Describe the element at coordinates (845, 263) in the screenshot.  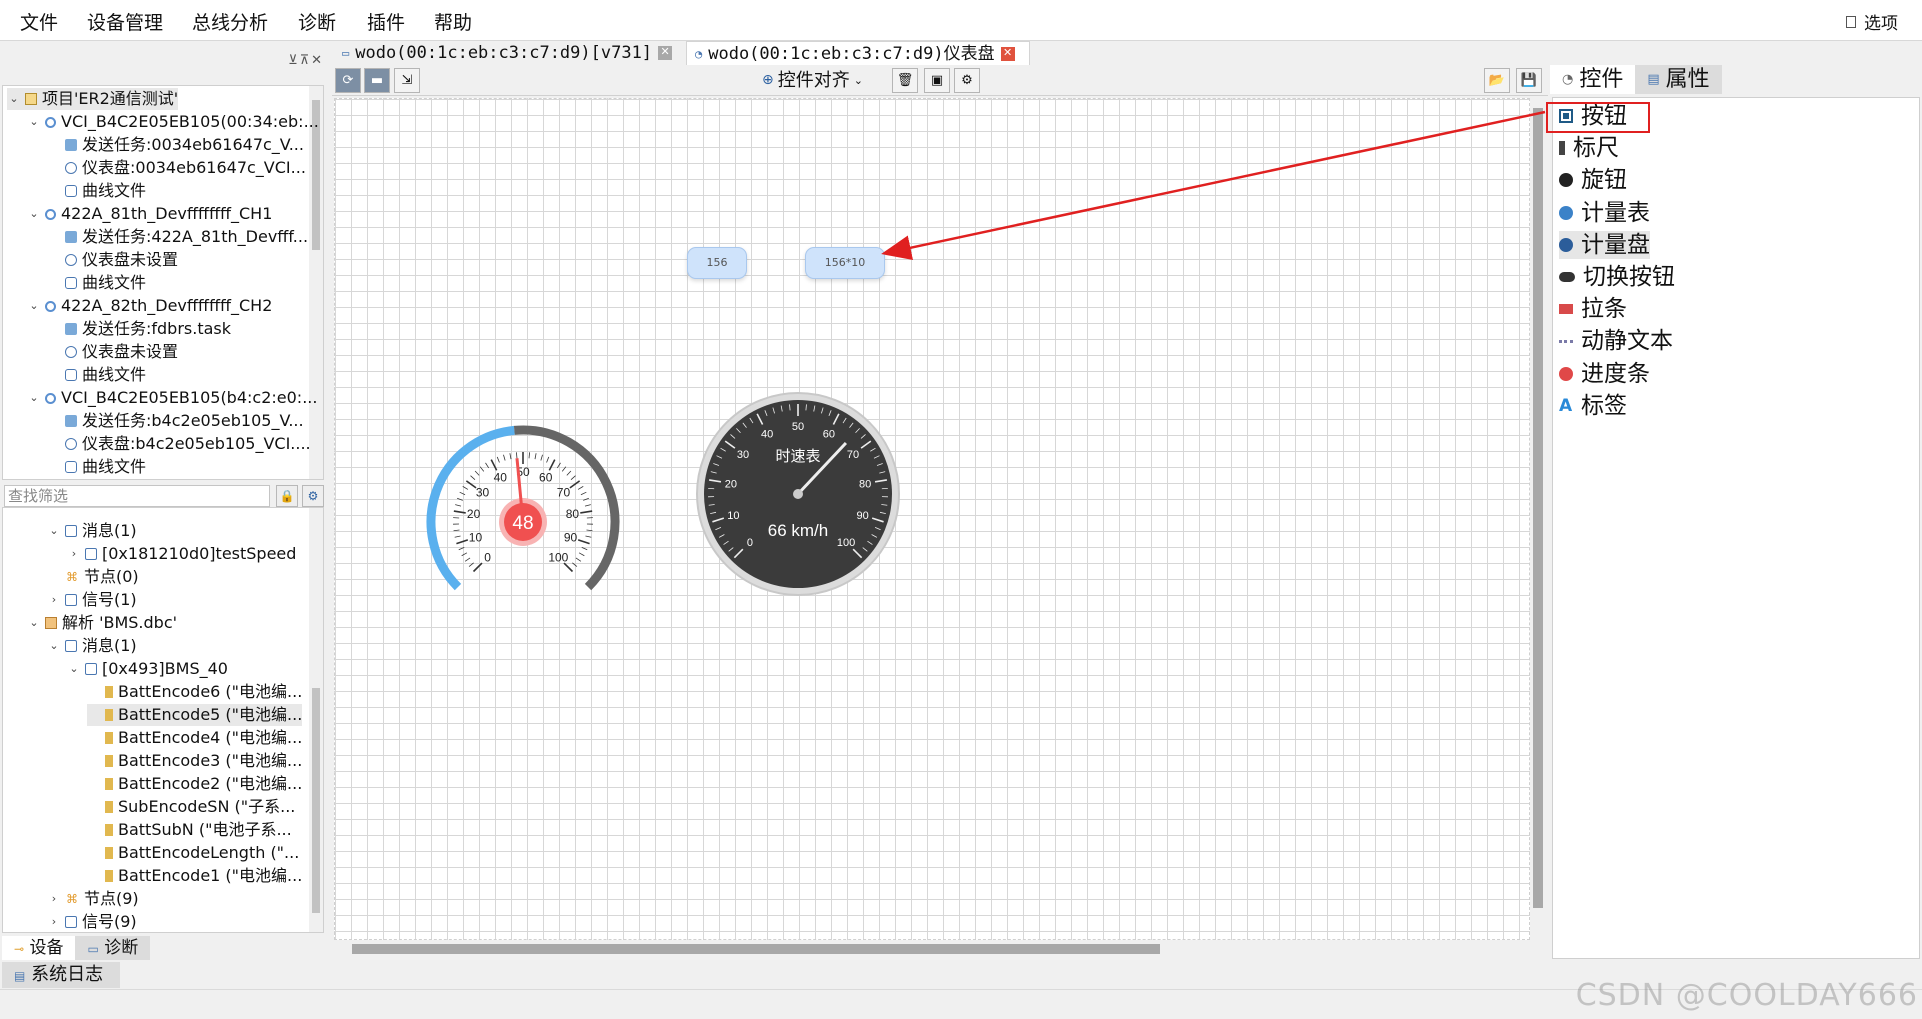
I see `button-widget-156x10: 156*10` at that location.